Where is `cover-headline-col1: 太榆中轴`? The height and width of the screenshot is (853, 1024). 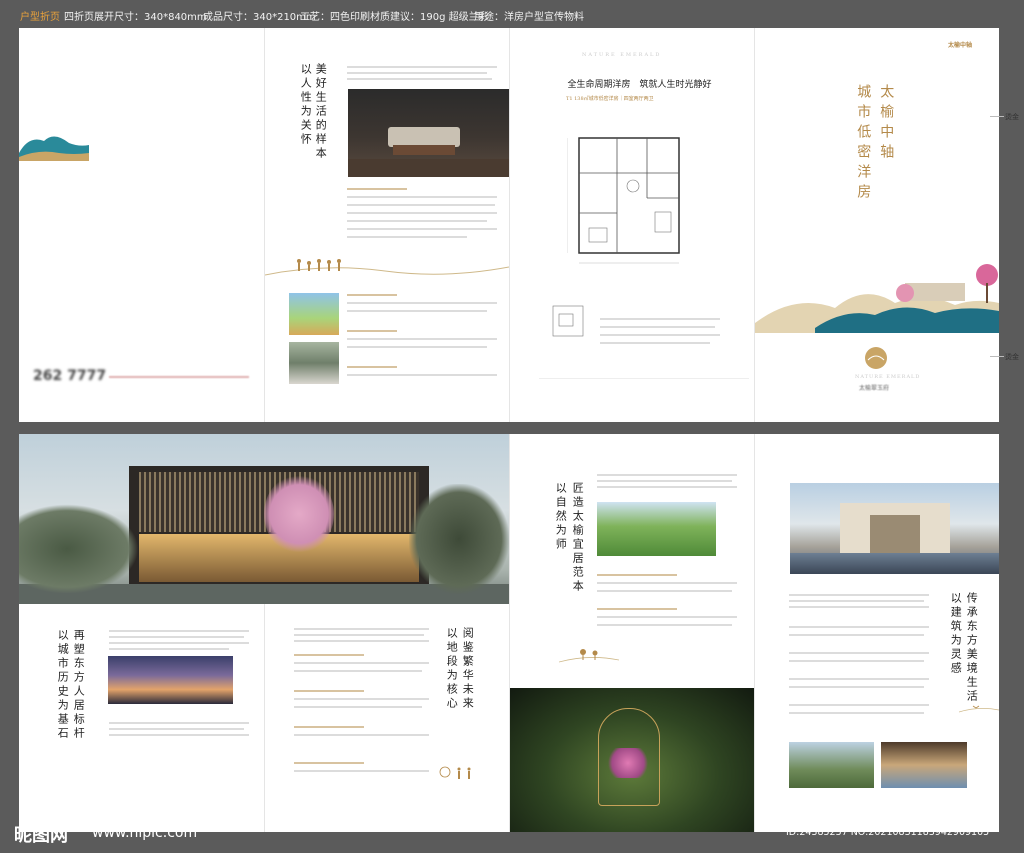 cover-headline-col1: 太榆中轴 is located at coordinates (886, 124).